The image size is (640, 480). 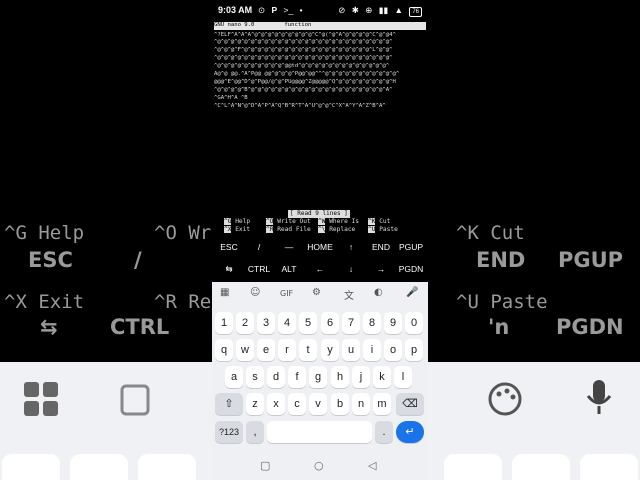 I want to click on key-7: 7, so click(x=351, y=323).